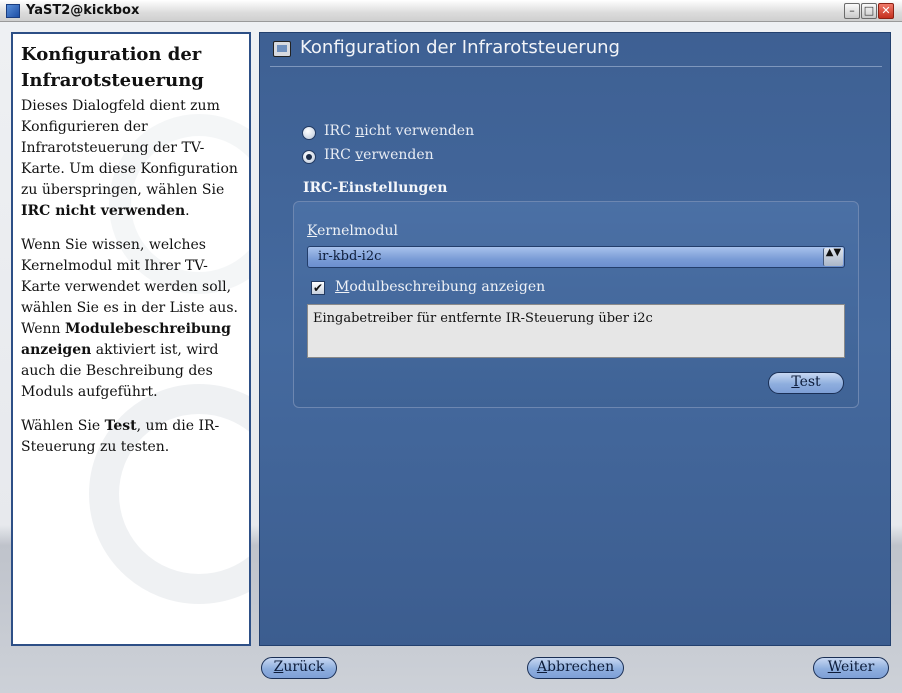  What do you see at coordinates (309, 157) in the screenshot?
I see `radio-button-selected` at bounding box center [309, 157].